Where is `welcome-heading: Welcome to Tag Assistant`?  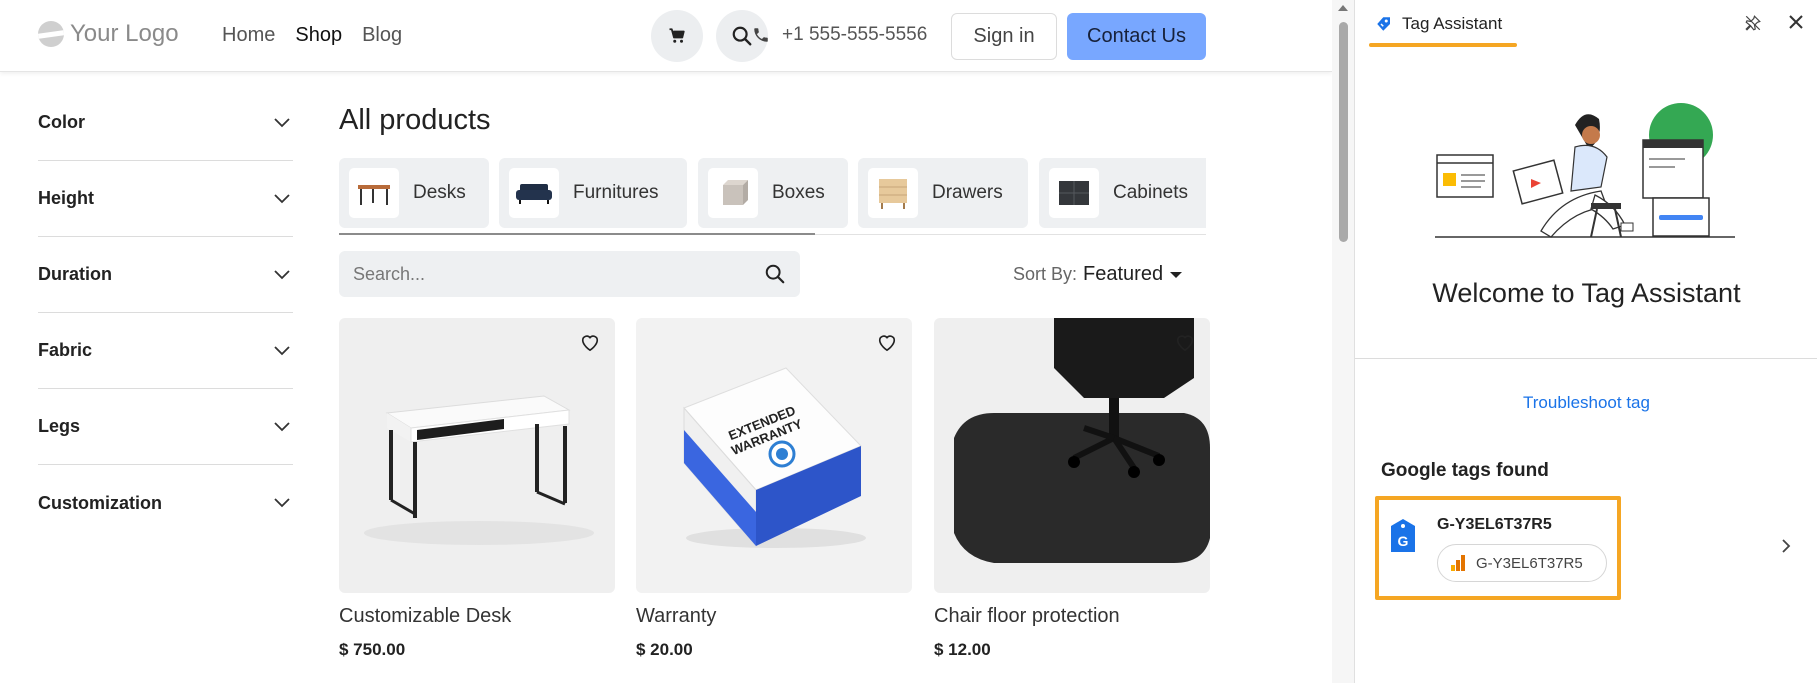 welcome-heading: Welcome to Tag Assistant is located at coordinates (1586, 293).